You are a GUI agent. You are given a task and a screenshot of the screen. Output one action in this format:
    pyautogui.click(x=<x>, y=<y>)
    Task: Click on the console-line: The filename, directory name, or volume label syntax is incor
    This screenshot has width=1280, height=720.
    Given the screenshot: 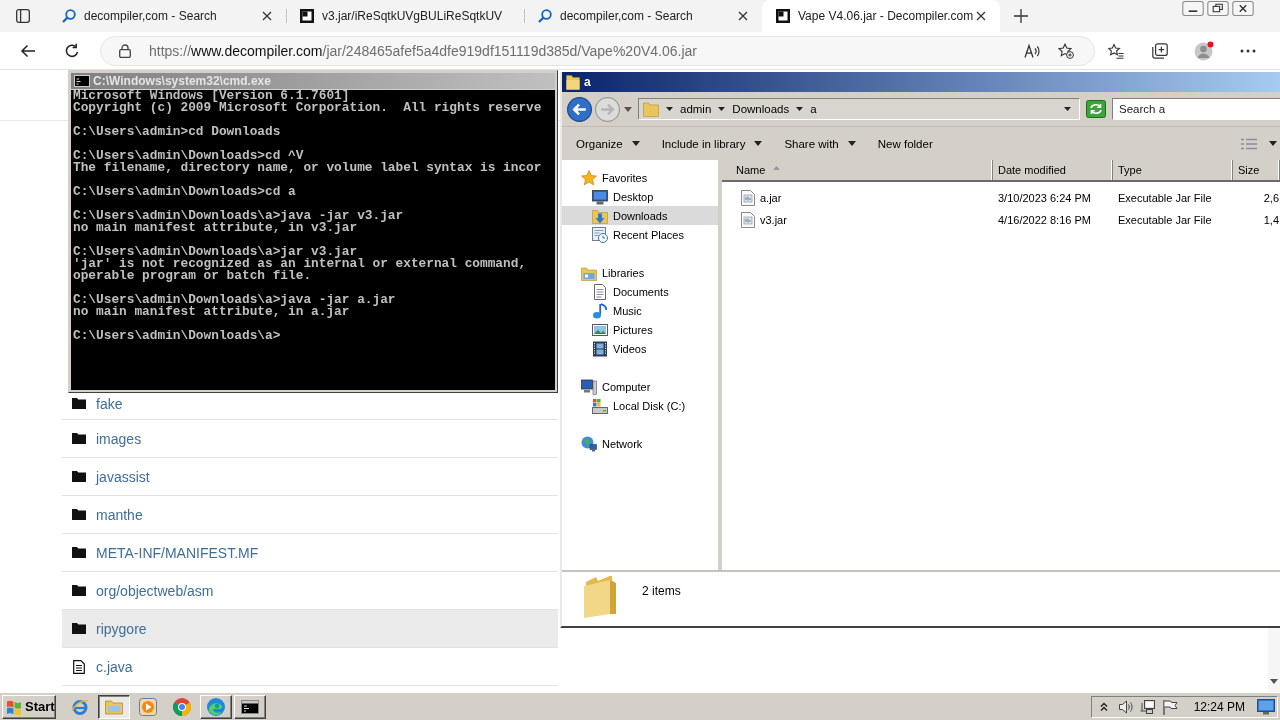 What is the action you would take?
    pyautogui.click(x=307, y=168)
    